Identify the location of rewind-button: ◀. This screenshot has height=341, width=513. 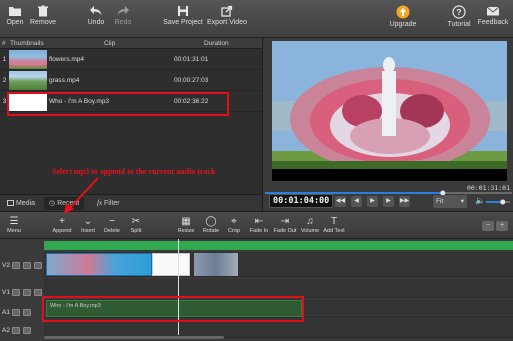
(356, 201).